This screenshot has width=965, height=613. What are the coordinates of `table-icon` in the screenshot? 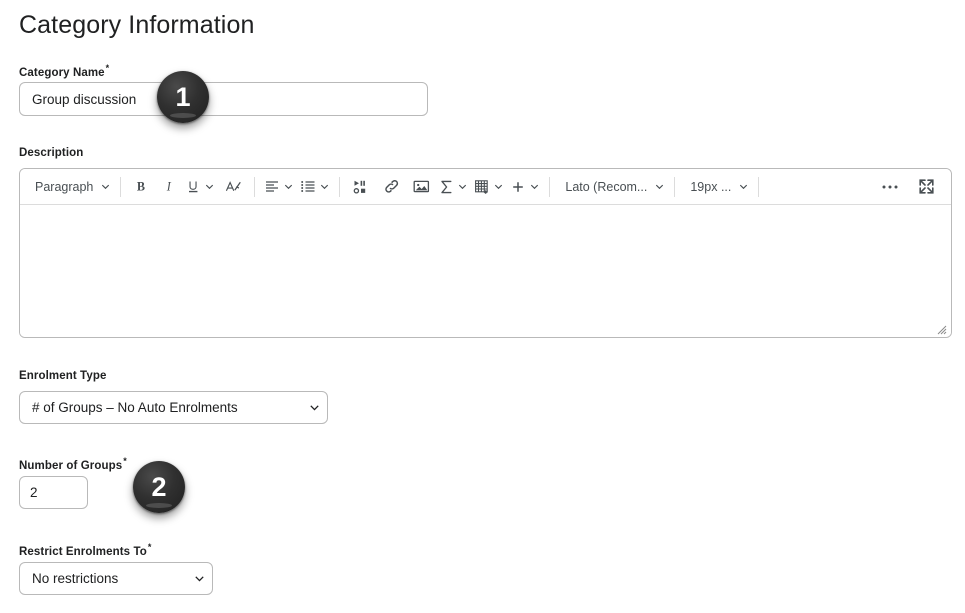 It's located at (482, 187).